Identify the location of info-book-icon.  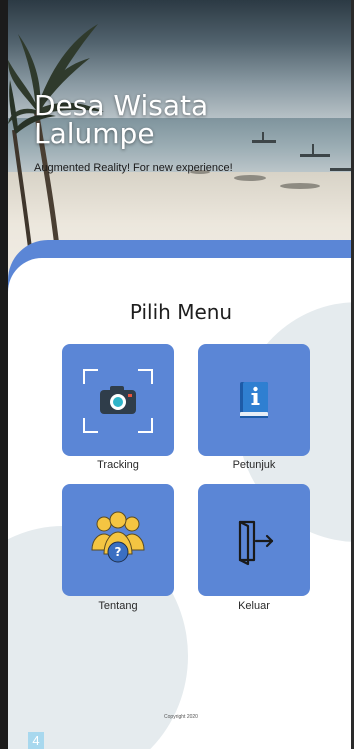
(254, 400).